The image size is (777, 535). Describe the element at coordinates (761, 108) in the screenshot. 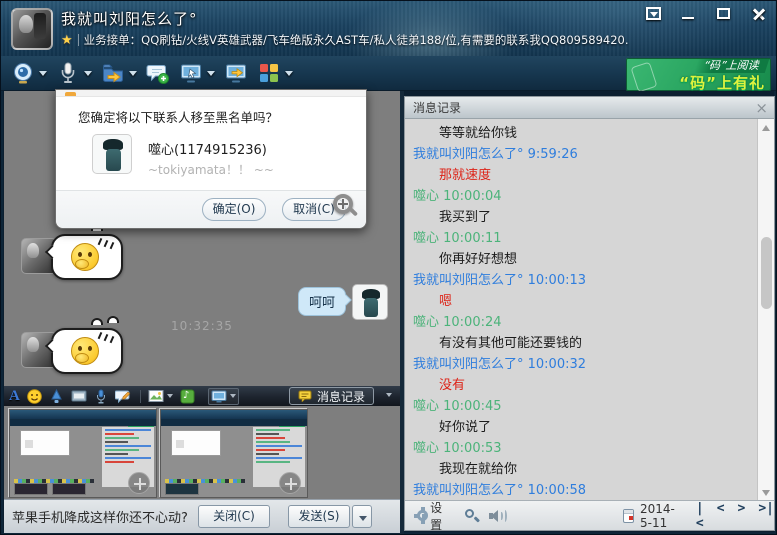

I see `history-close-icon: ×` at that location.